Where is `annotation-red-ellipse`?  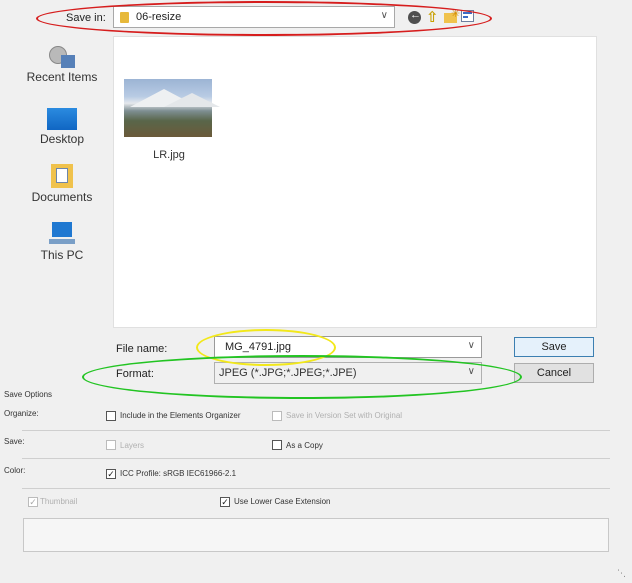
annotation-red-ellipse is located at coordinates (264, 18).